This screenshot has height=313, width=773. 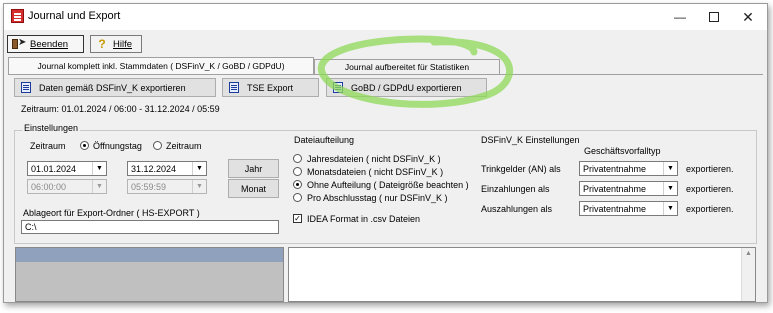 I want to click on tse-export-label: TSE Export, so click(x=270, y=87).